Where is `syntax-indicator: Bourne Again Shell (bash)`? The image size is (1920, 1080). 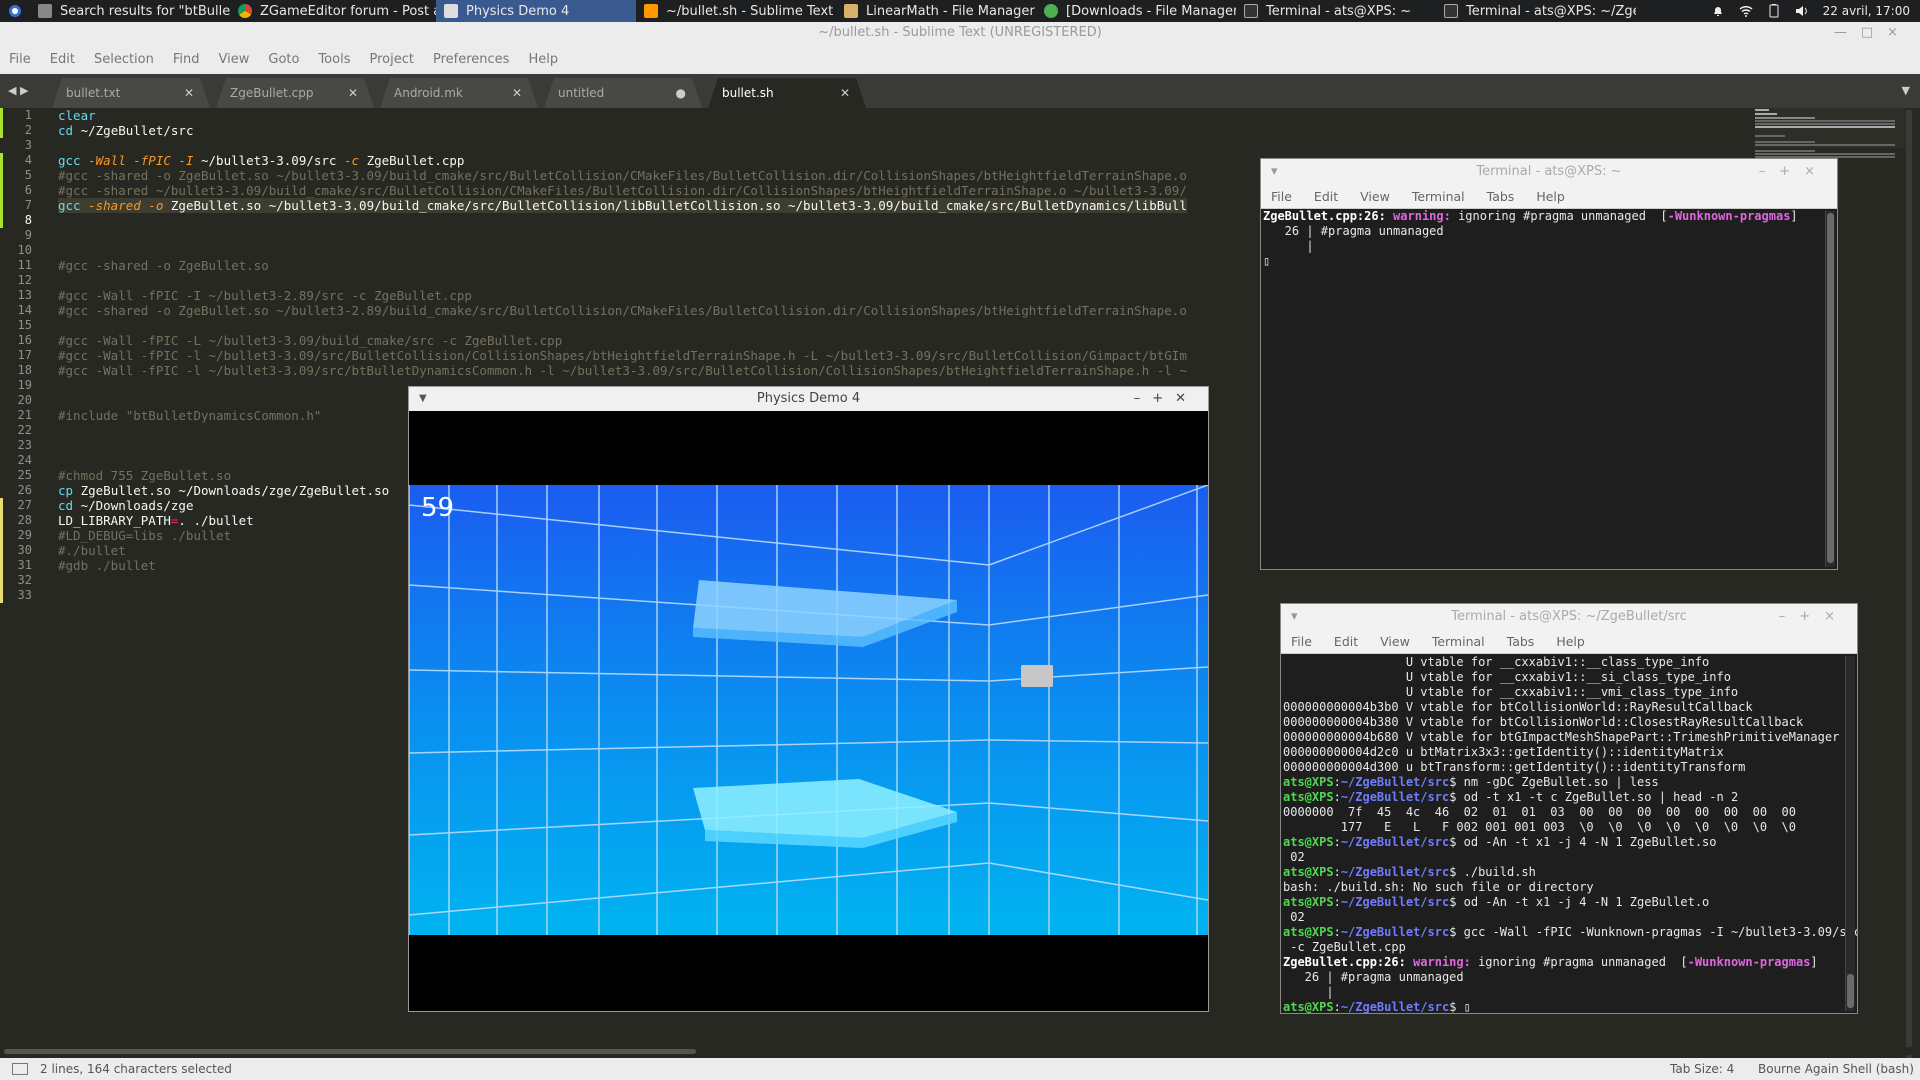
syntax-indicator: Bourne Again Shell (bash) is located at coordinates (1836, 1069).